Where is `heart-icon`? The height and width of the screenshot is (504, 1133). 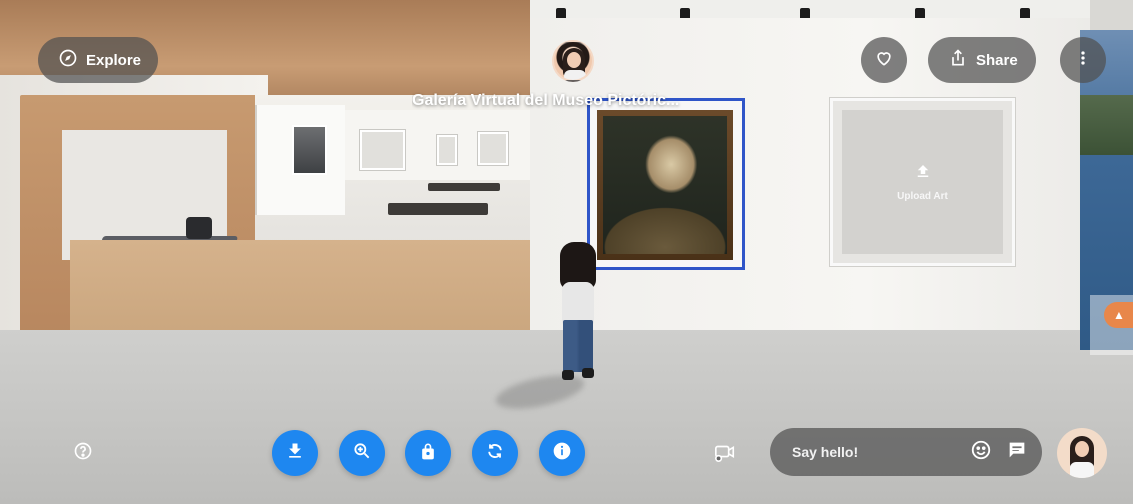 heart-icon is located at coordinates (884, 60).